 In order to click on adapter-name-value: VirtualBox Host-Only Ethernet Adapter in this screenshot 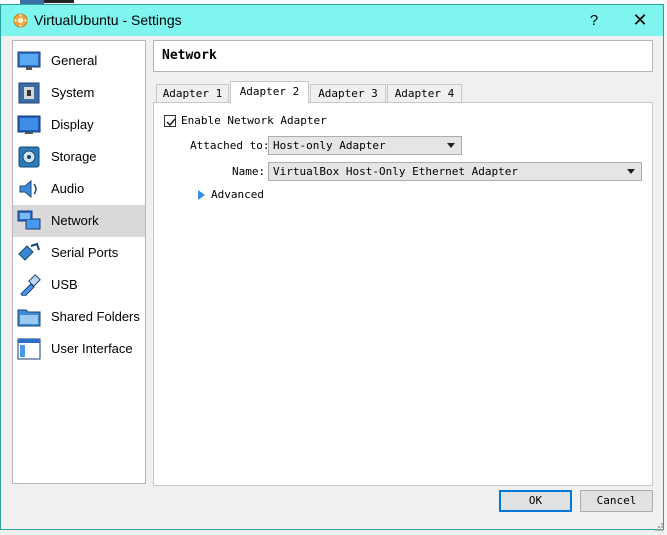, I will do `click(396, 171)`.